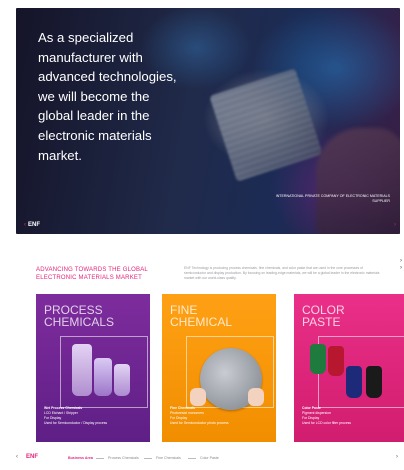 The image size is (404, 470). I want to click on flask-image, so click(82, 370).